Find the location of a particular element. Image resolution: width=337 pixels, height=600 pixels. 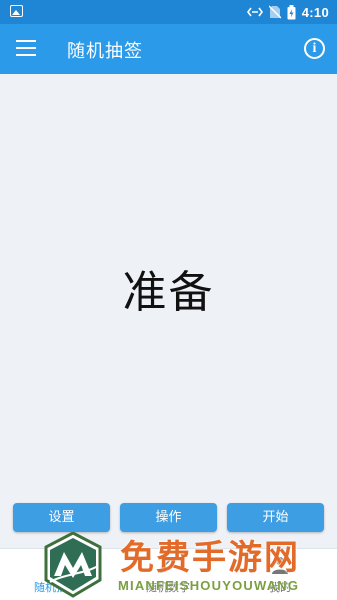

nav-item-random-number: 随机数字 is located at coordinates (168, 576).